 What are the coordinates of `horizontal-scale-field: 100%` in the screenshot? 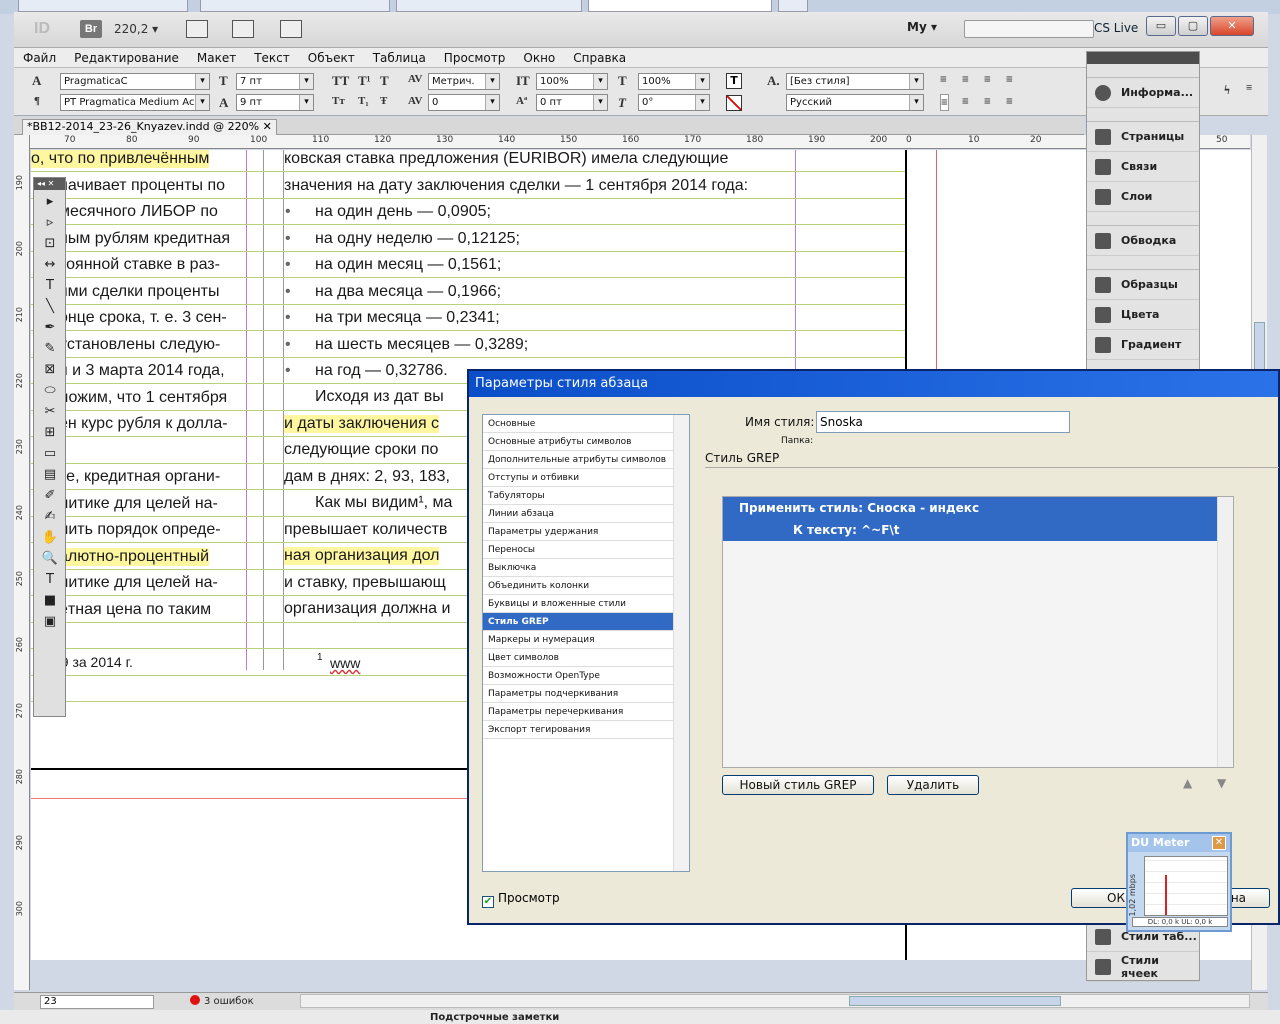 It's located at (674, 81).